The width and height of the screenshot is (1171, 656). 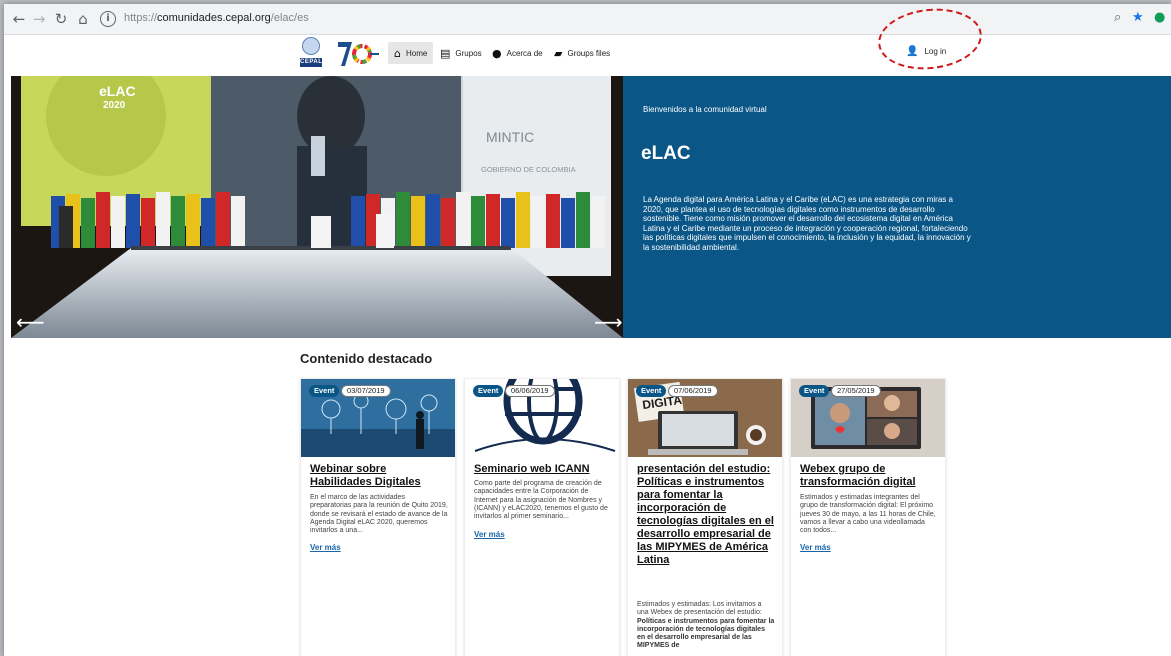 I want to click on hero-image-gobierno-text: GOBIERNO DE COLOMBIA, so click(x=528, y=169).